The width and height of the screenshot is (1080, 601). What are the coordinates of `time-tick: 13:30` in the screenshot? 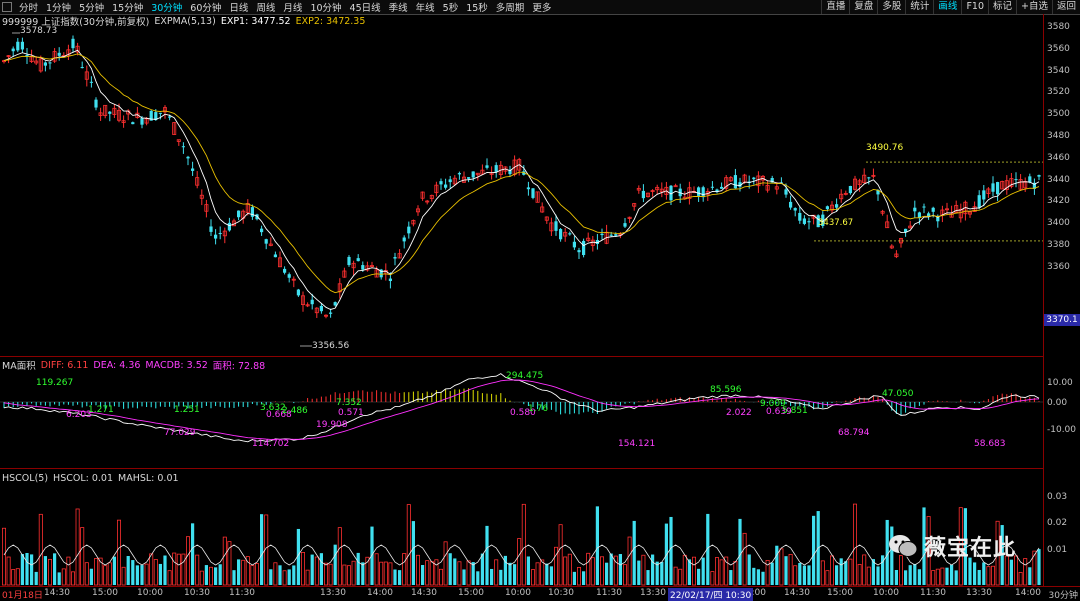 It's located at (979, 593).